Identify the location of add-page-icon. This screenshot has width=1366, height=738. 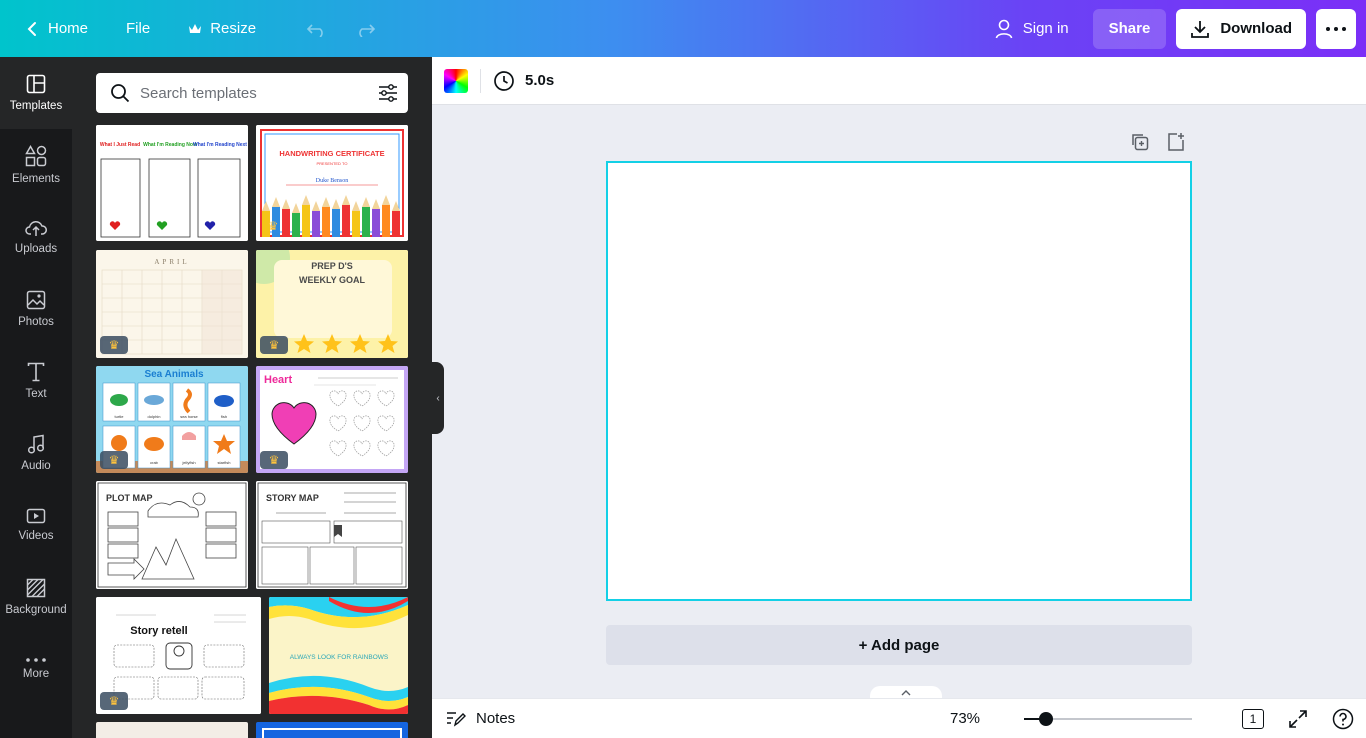
(1176, 142).